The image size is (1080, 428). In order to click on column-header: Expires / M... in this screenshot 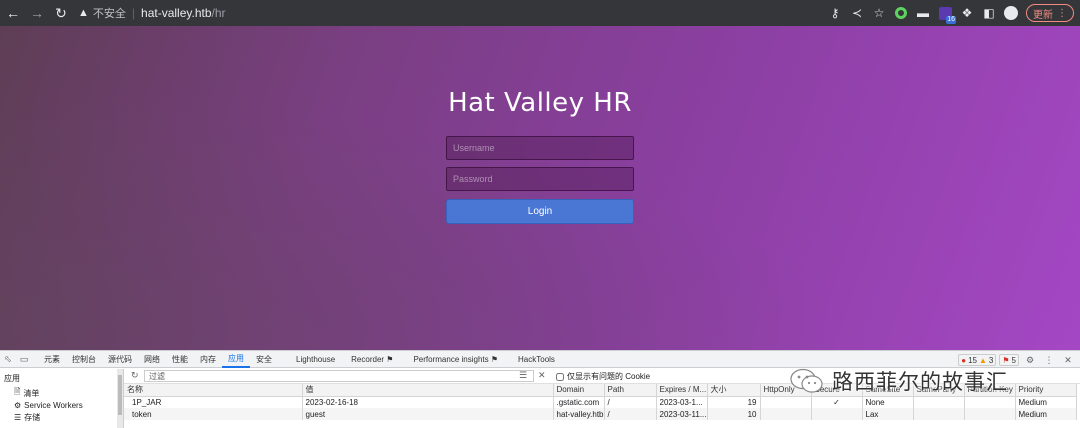, I will do `click(682, 390)`.